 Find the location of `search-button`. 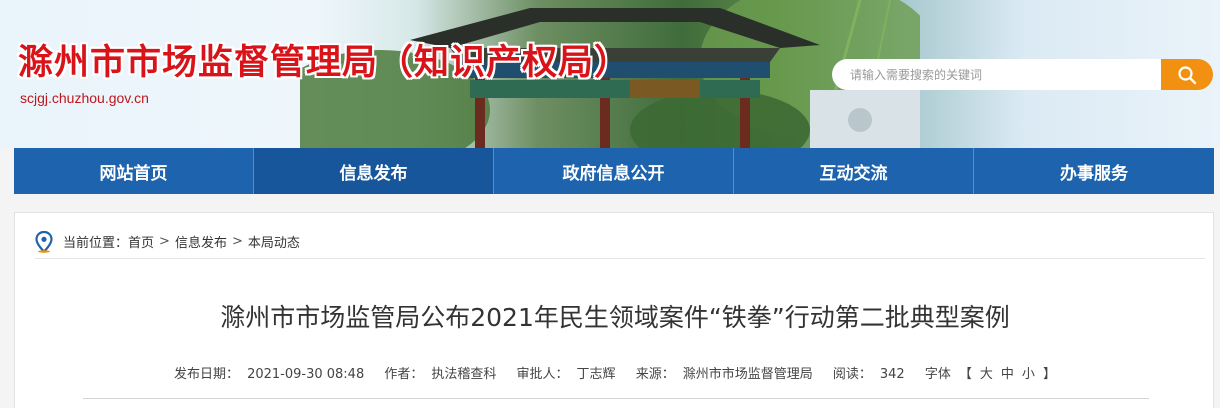

search-button is located at coordinates (1187, 74).